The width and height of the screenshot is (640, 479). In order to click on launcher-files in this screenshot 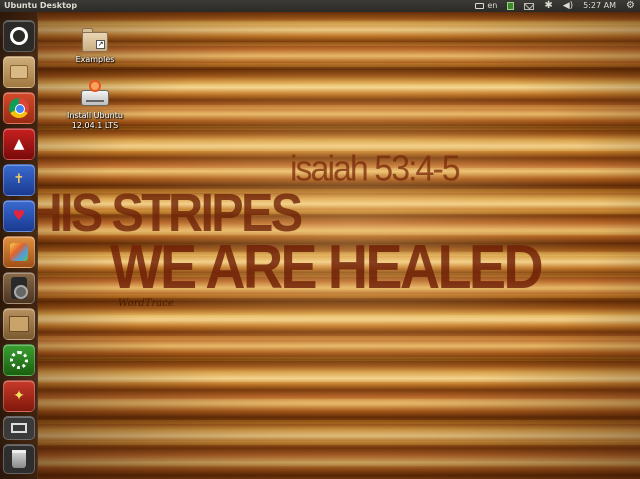, I will do `click(19, 72)`.